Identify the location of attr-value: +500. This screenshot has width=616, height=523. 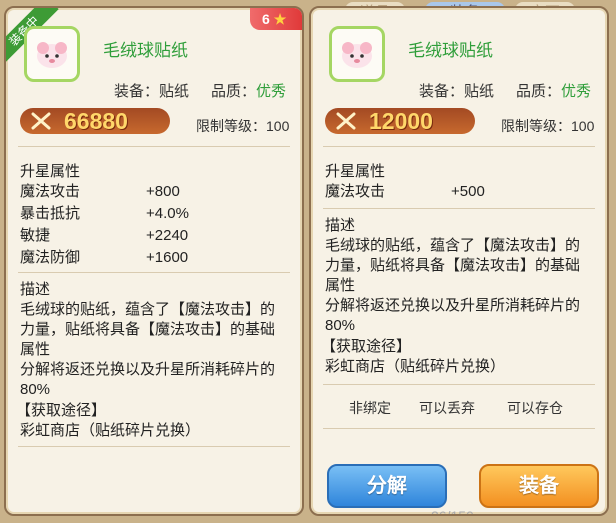
(468, 191).